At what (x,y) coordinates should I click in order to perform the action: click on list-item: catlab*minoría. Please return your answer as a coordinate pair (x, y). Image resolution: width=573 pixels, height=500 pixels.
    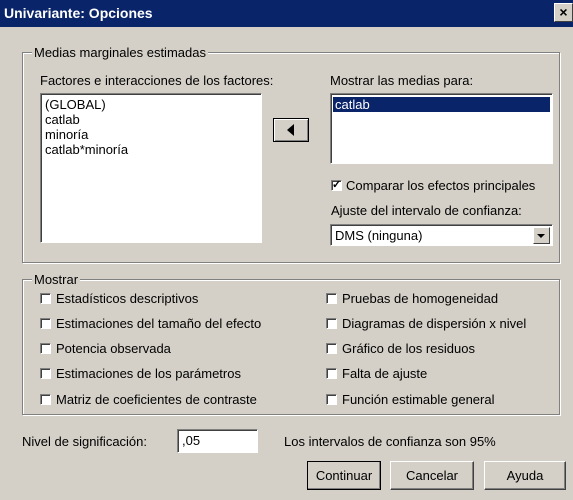
    Looking at the image, I should click on (151, 149).